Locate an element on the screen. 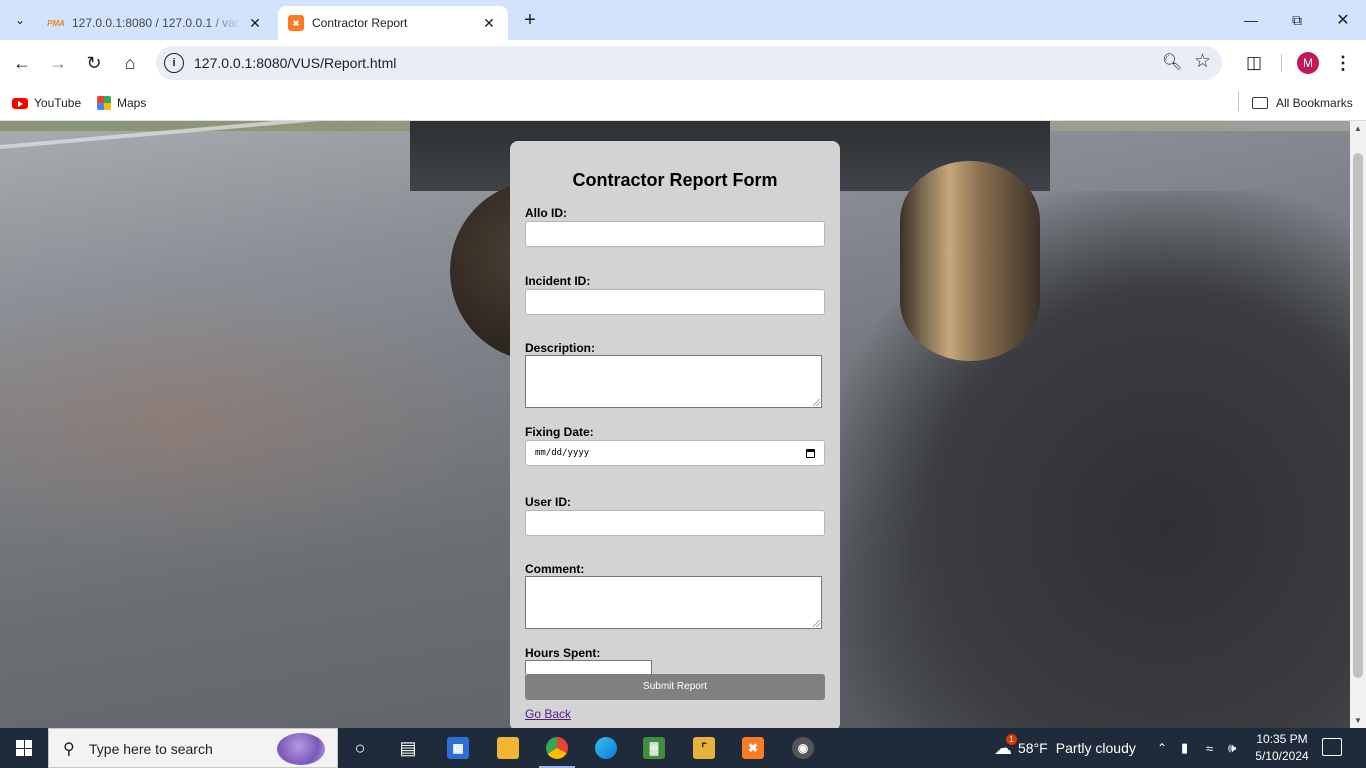  battery-icon: ▮ is located at coordinates (1184, 748).